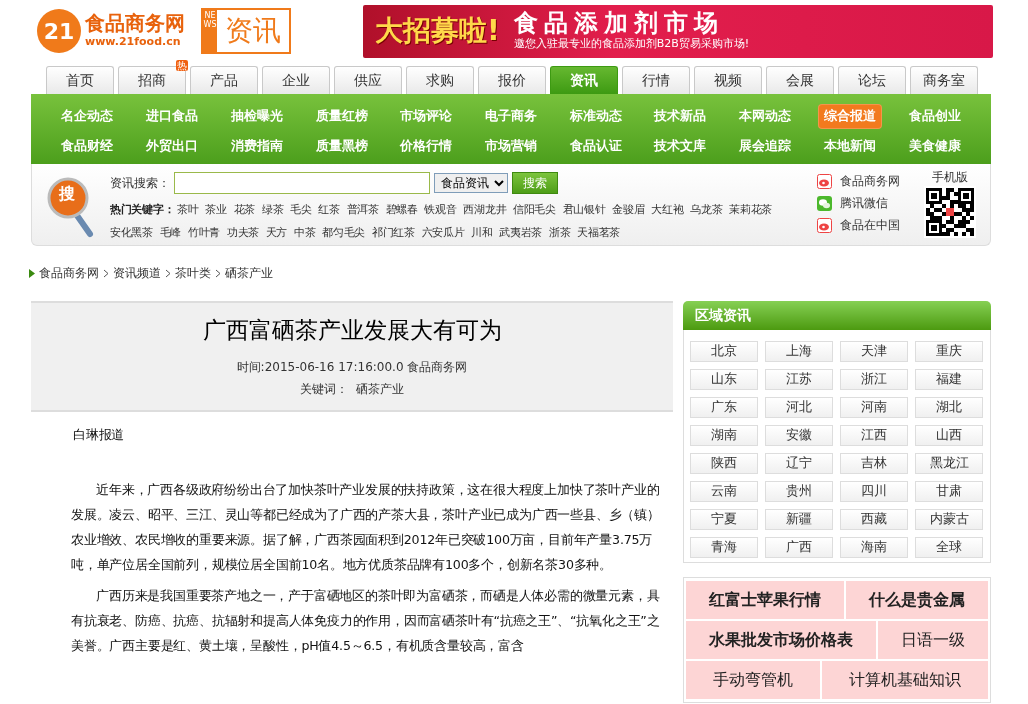  Describe the element at coordinates (799, 463) in the screenshot. I see `region-button: 辽宁` at that location.